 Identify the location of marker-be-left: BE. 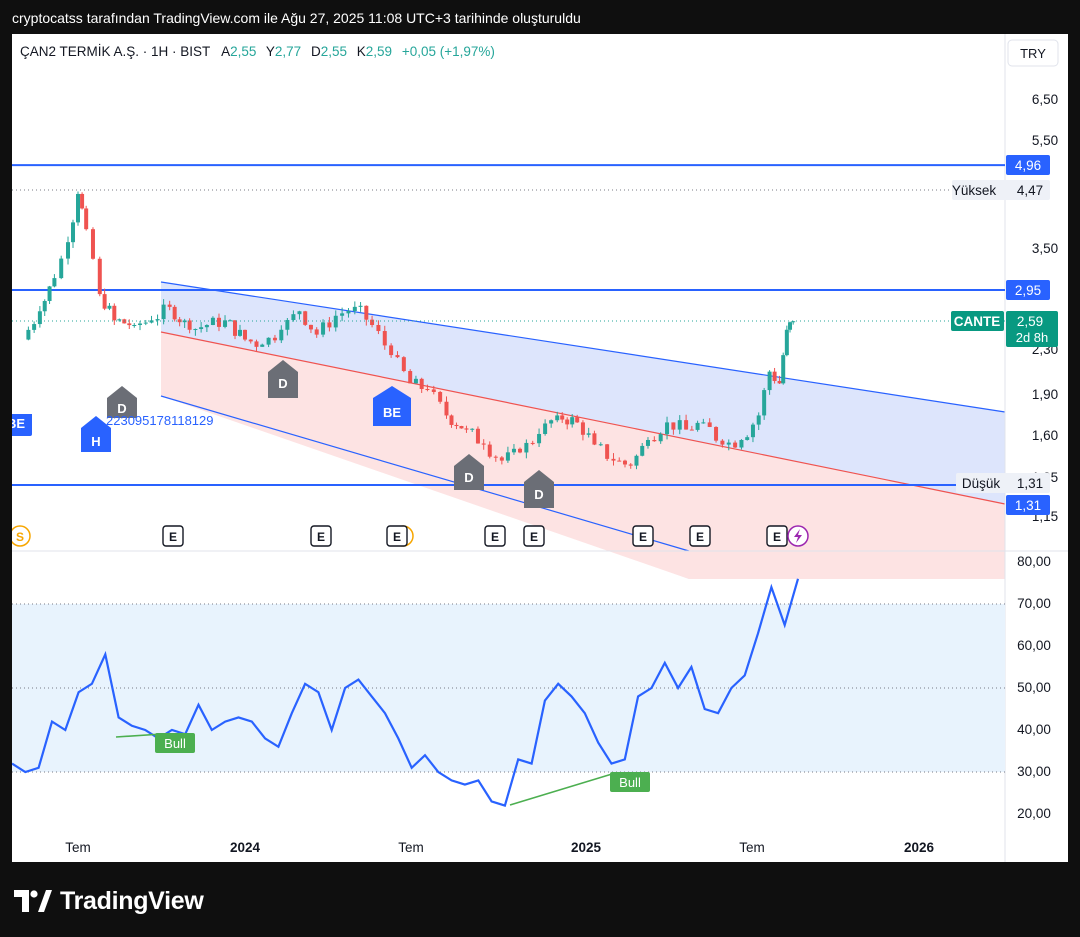
(22, 425).